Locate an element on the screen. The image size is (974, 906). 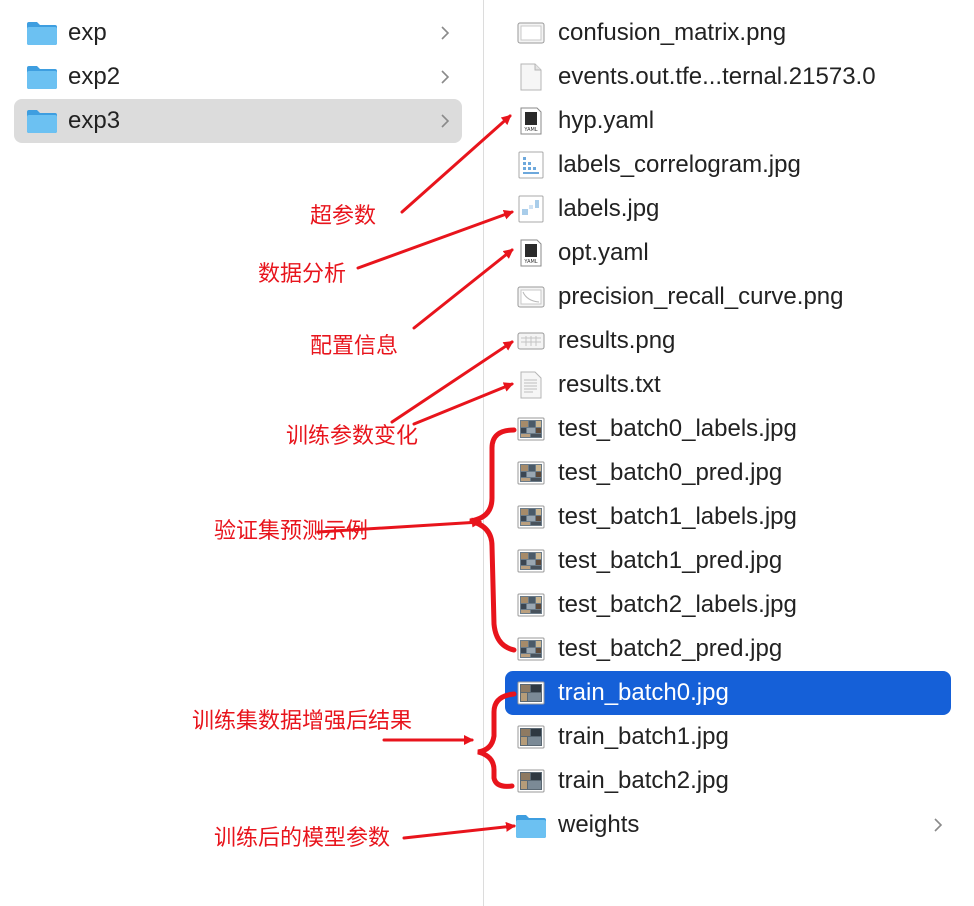
file-row: train_batch1.jpg is located at coordinates (728, 737).